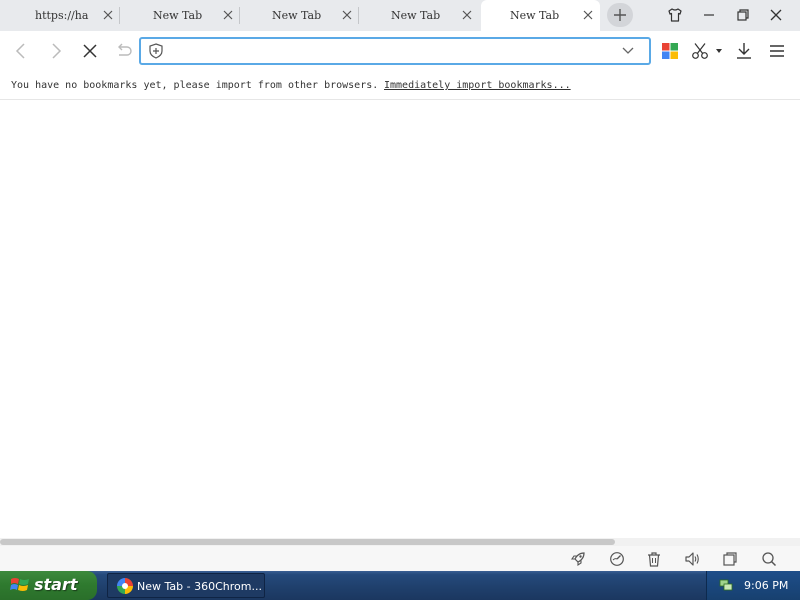  I want to click on screenshot-button, so click(707, 51).